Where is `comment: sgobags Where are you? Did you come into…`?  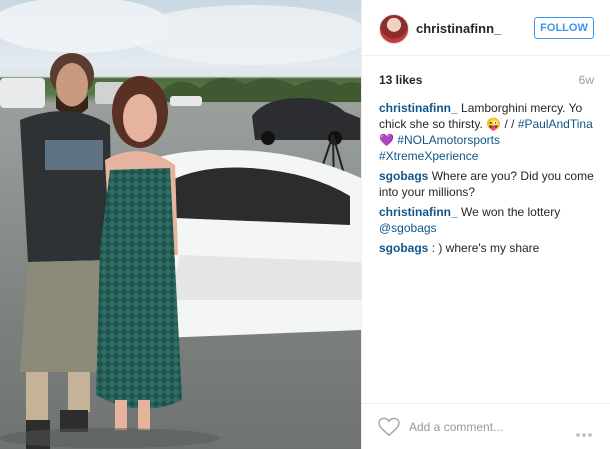 comment: sgobags Where are you? Did you come into… is located at coordinates (486, 184).